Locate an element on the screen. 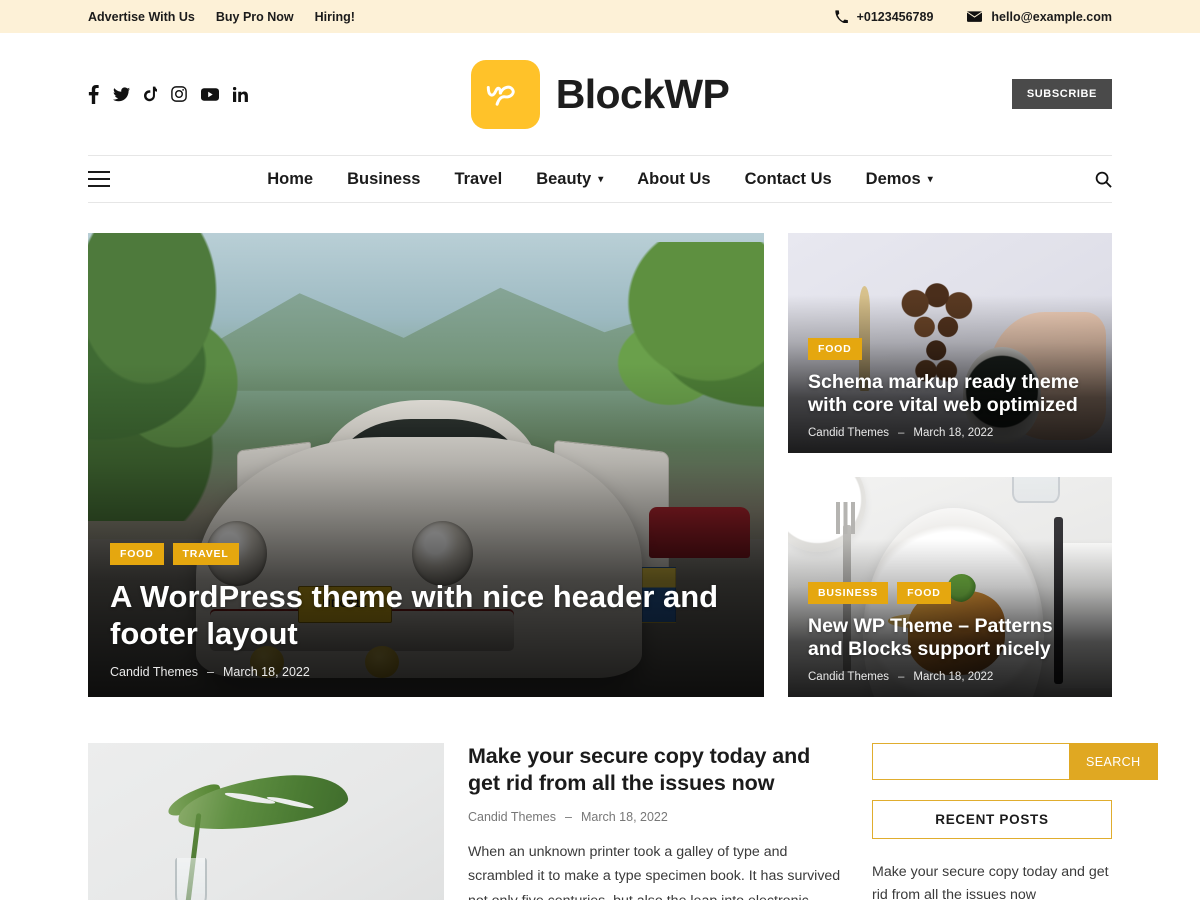 The width and height of the screenshot is (1200, 900). phone-contact: +0123456789 is located at coordinates (884, 16).